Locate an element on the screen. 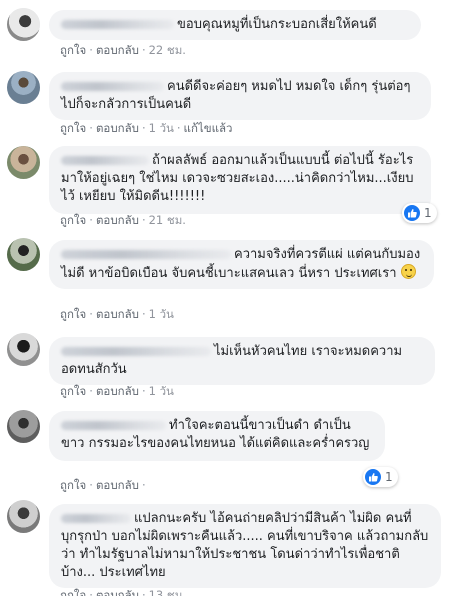  comment-time: 21 ชม. is located at coordinates (167, 220).